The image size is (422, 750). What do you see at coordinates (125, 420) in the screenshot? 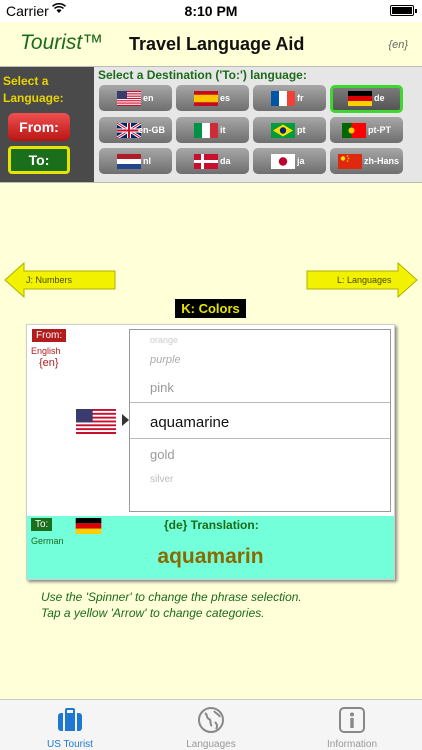
I see `selection-pointer-icon` at bounding box center [125, 420].